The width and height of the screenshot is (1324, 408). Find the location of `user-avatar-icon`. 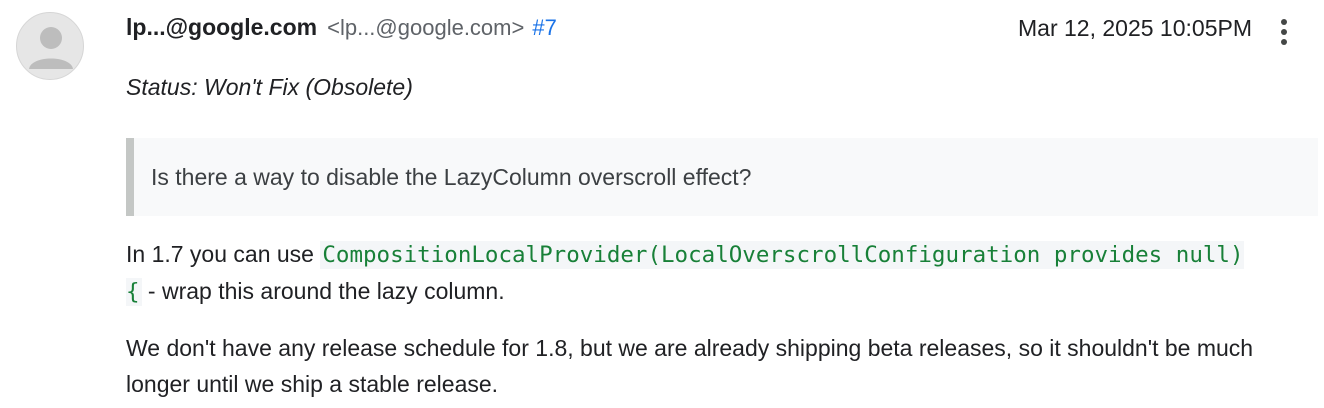

user-avatar-icon is located at coordinates (50, 46).